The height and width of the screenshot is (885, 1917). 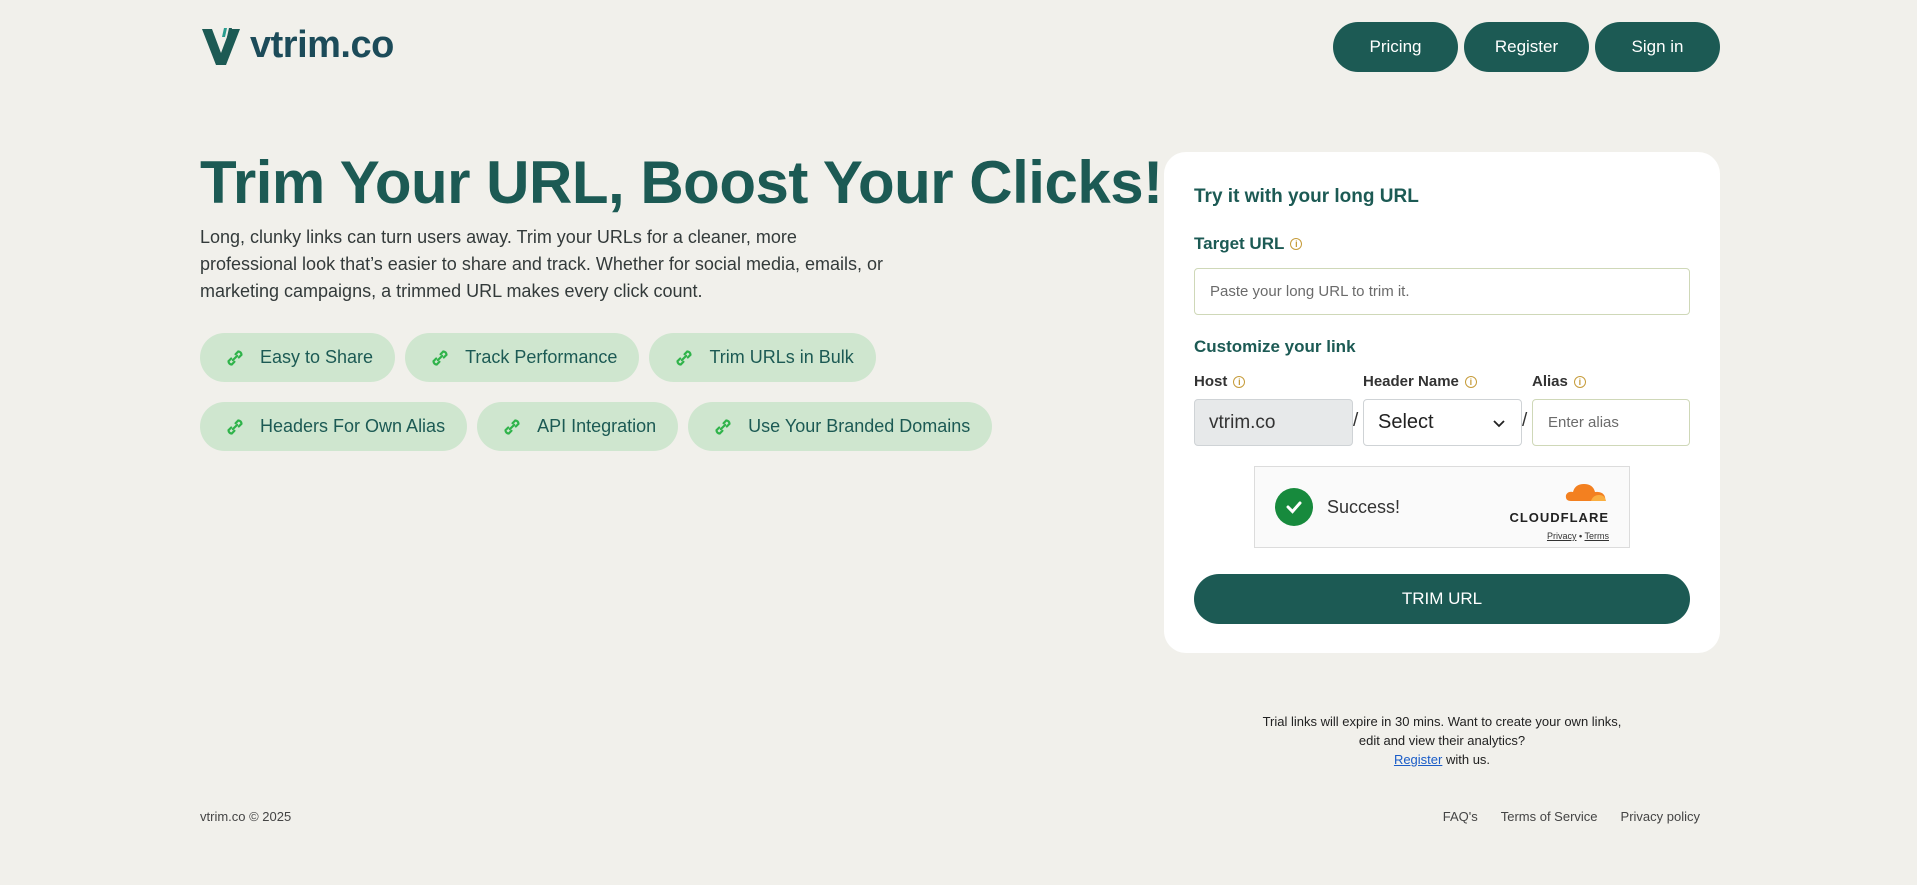 What do you see at coordinates (1585, 492) in the screenshot?
I see `cloudflare-cloud-icon` at bounding box center [1585, 492].